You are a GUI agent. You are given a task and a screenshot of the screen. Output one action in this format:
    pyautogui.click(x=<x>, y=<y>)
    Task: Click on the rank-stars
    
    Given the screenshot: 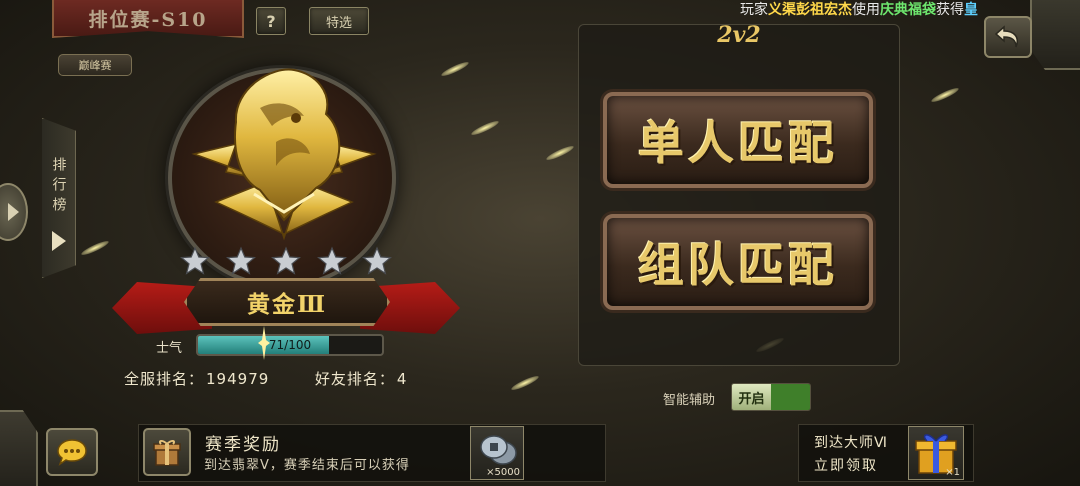 What is the action you would take?
    pyautogui.click(x=286, y=261)
    